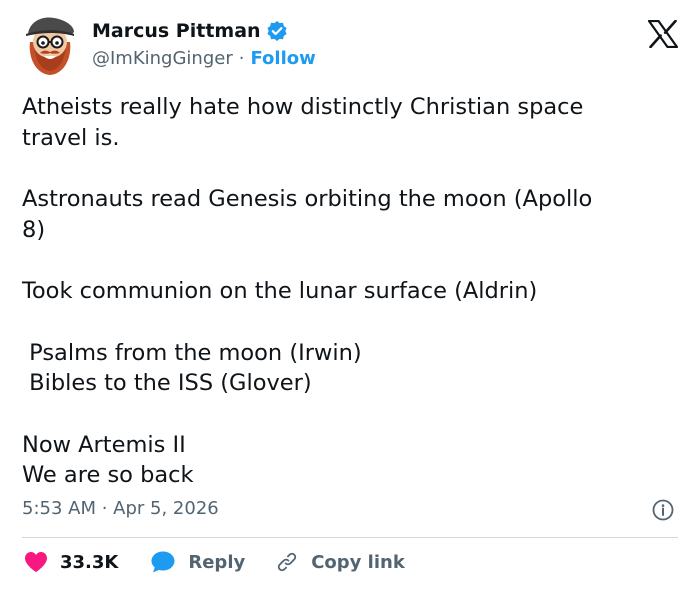 This screenshot has height=589, width=700. I want to click on reply-button: Reply, so click(197, 562).